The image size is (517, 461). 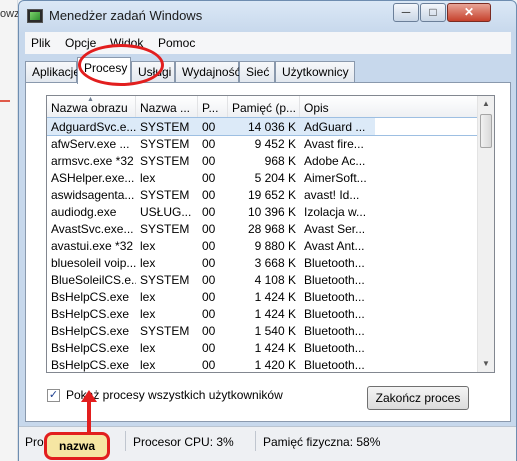 I want to click on menu-options: Opcje, so click(x=80, y=43).